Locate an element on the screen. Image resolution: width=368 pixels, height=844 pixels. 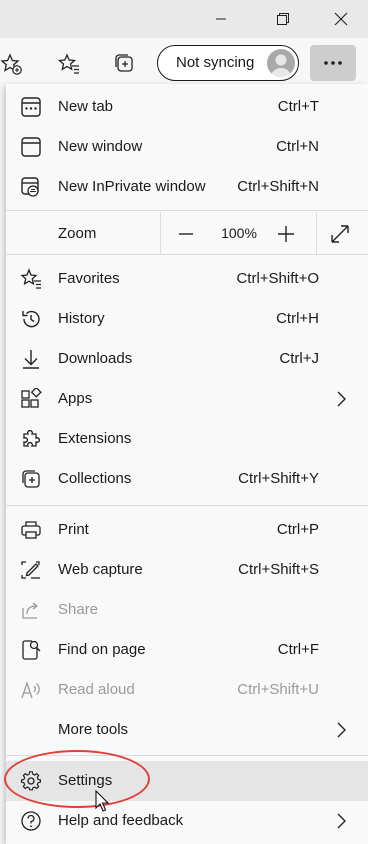
minimize-button is located at coordinates (221, 19).